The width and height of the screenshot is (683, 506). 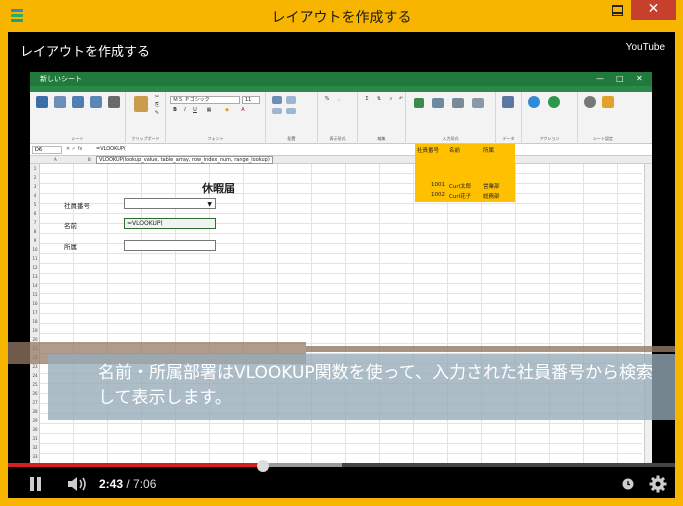 I want to click on player-controls: 2:43 / 7:06, so click(x=341, y=484).